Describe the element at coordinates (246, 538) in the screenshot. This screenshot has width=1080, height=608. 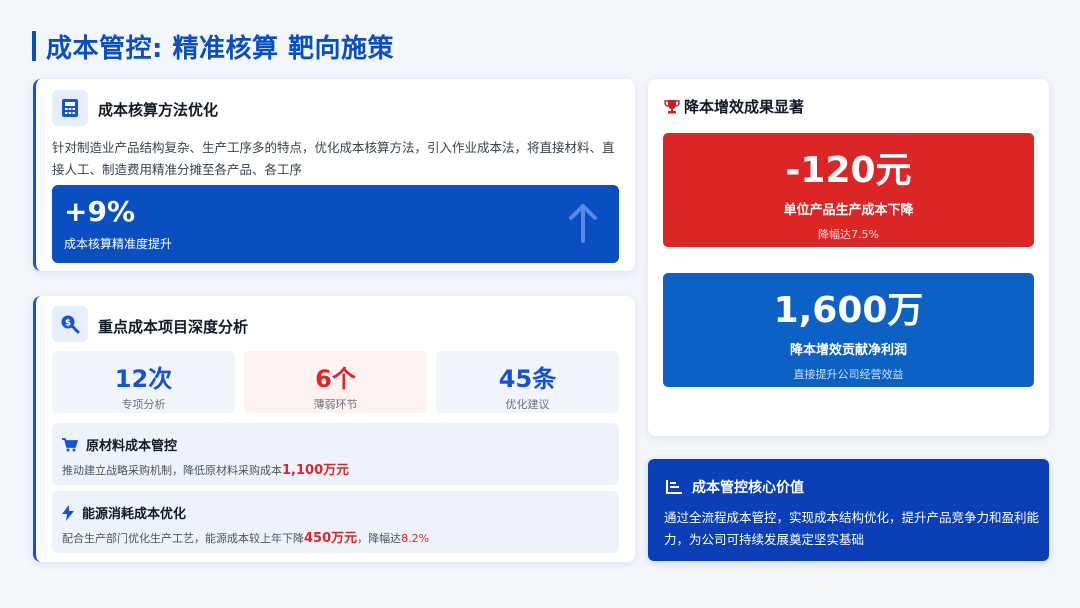
I see `list-item-text: 配合生产部门优化生产工艺，能源成本较上年下降450万元，降幅达8.2%` at that location.